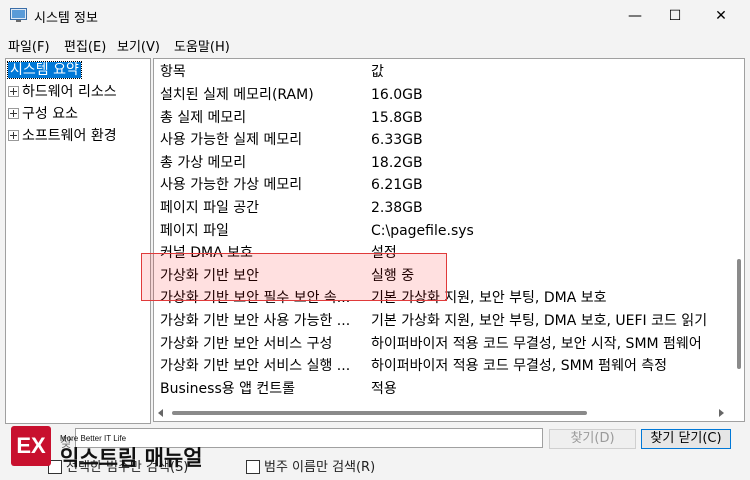 The height and width of the screenshot is (480, 750). I want to click on tree-item-label: 시스템 요약, so click(44, 70).